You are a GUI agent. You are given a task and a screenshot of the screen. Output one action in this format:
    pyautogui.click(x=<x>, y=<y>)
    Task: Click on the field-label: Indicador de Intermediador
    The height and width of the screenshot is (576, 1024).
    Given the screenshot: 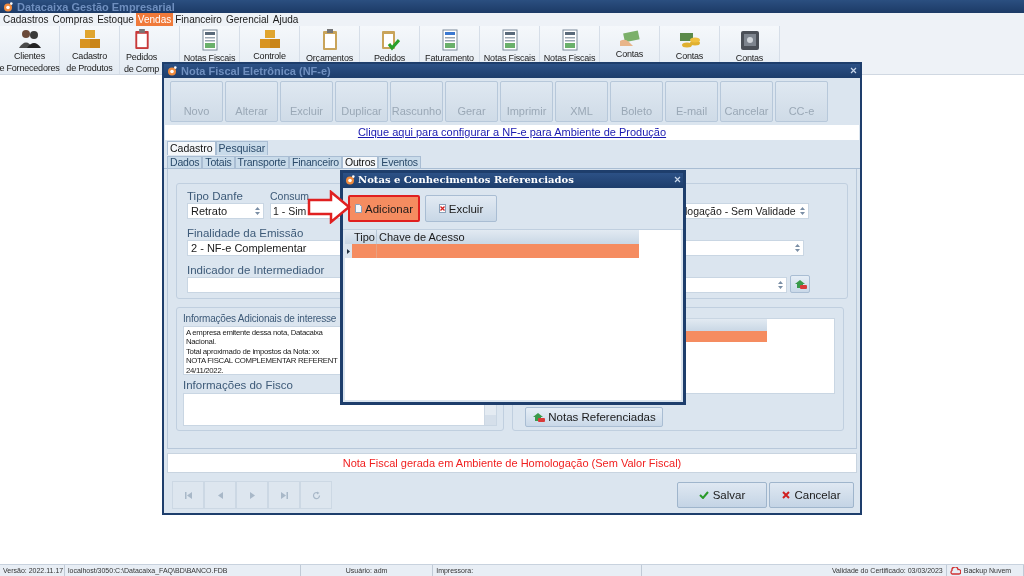 What is the action you would take?
    pyautogui.click(x=256, y=270)
    